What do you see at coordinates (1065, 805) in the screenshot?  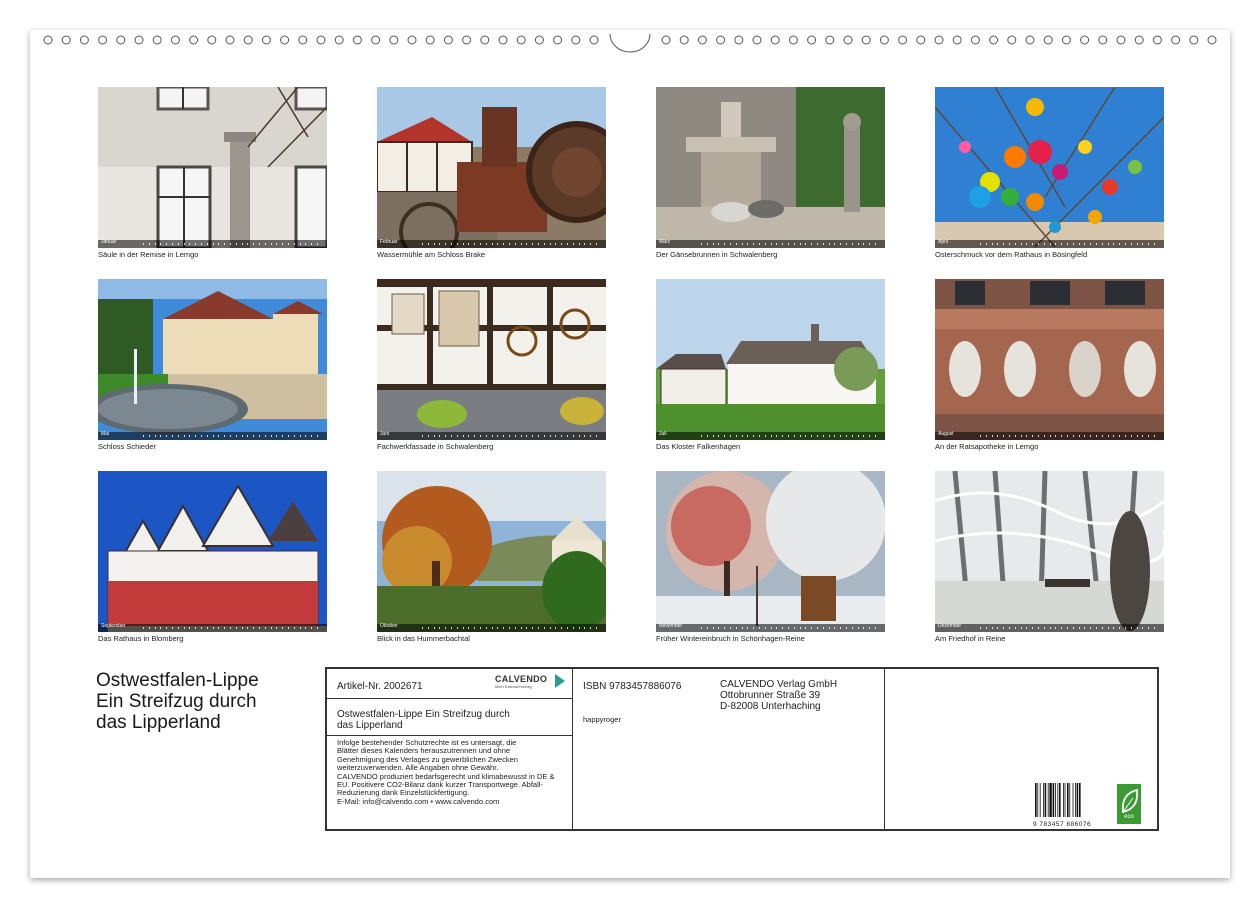 I see `isbn-barcode: 9 783457 886076` at bounding box center [1065, 805].